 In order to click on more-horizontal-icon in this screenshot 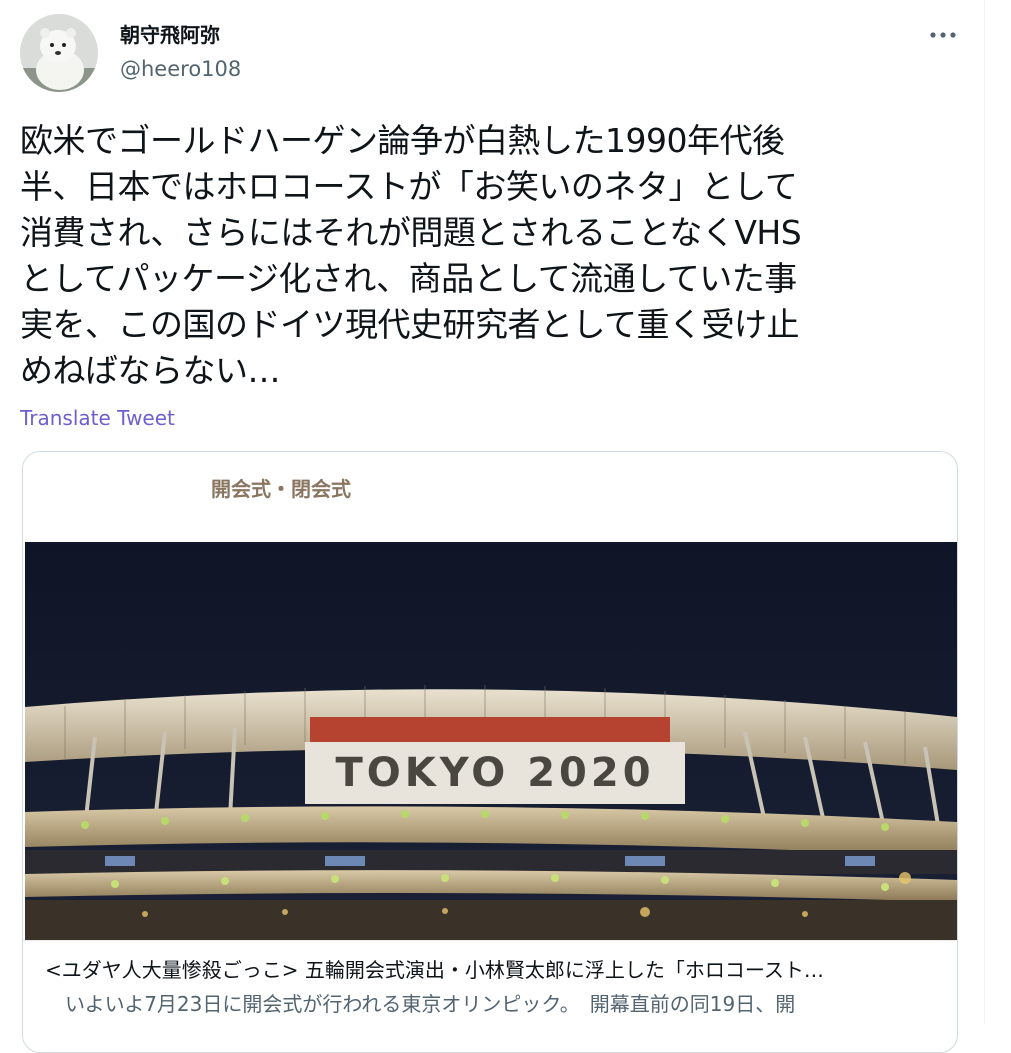, I will do `click(943, 35)`.